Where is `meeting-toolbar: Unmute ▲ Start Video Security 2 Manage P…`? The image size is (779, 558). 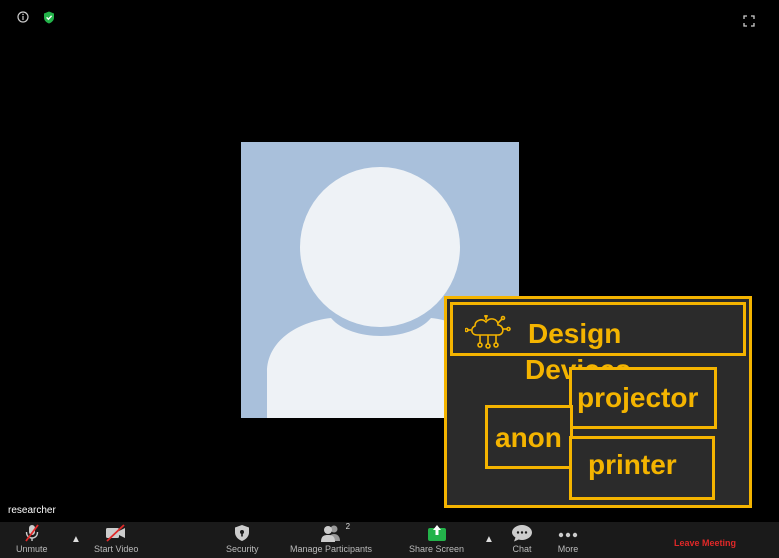 meeting-toolbar: Unmute ▲ Start Video Security 2 Manage P… is located at coordinates (389, 540).